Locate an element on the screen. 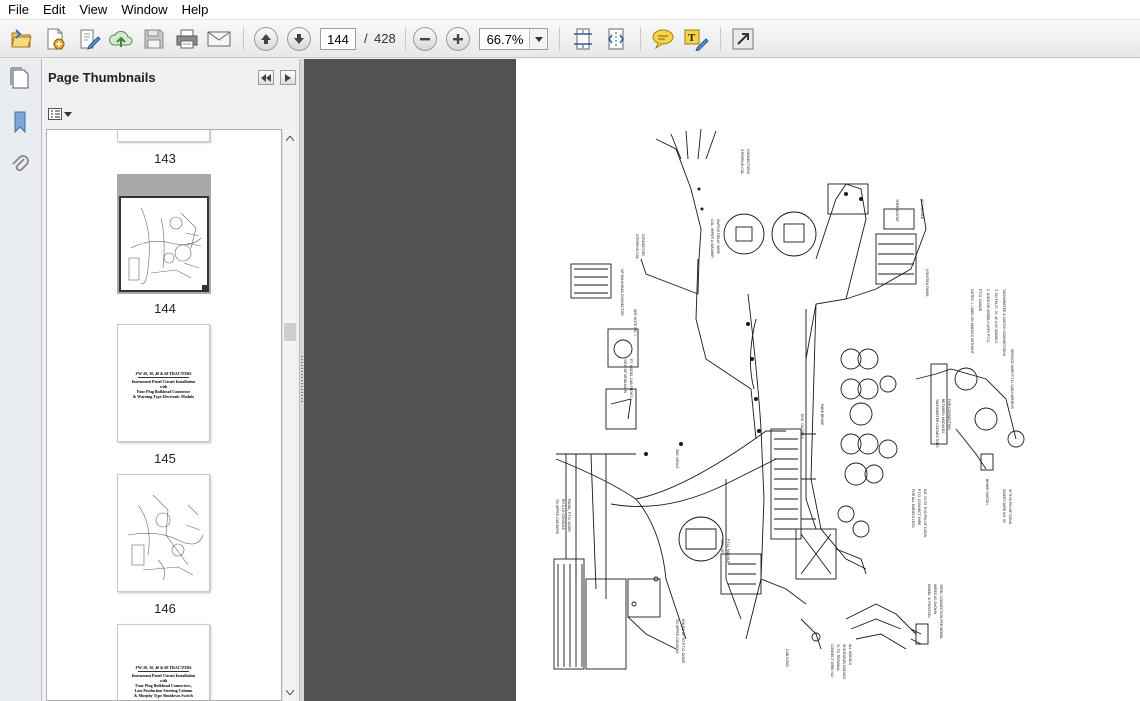 This screenshot has height=701, width=1140. svg-text: ENG. OIL PRES. is located at coordinates (802, 427).